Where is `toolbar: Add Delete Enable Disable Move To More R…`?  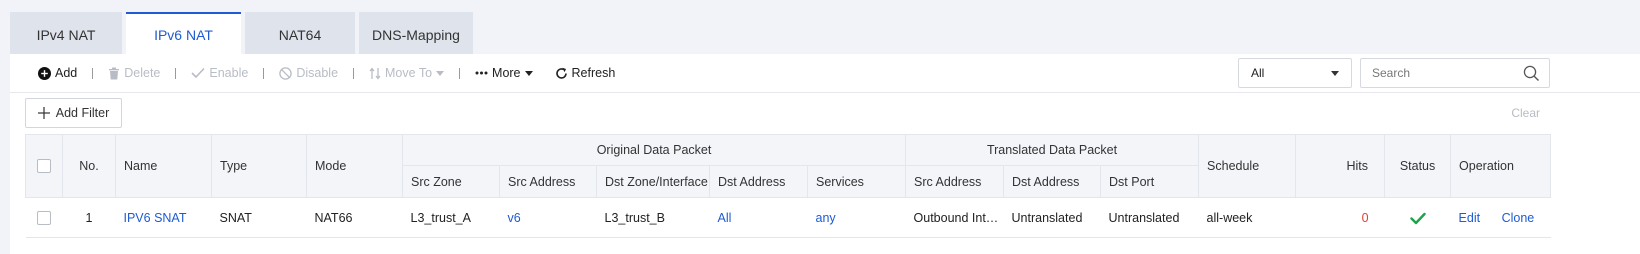
toolbar: Add Delete Enable Disable Move To More R… is located at coordinates (326, 73).